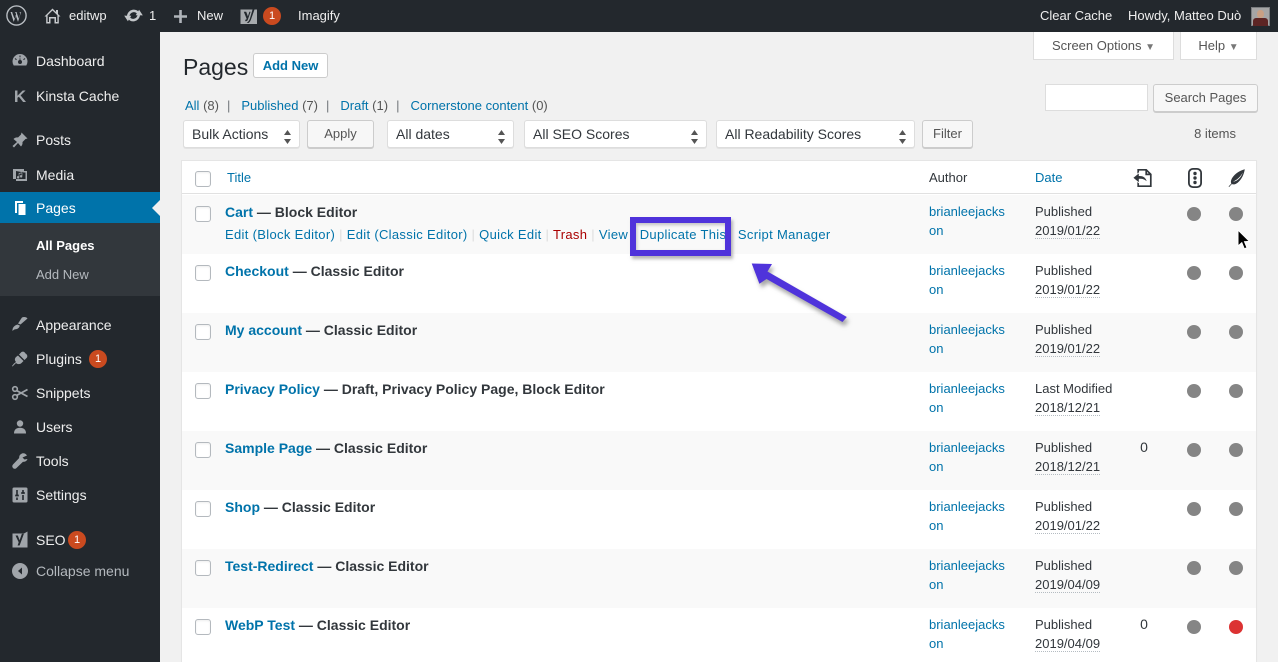  I want to click on svg-text: K, so click(20, 96).